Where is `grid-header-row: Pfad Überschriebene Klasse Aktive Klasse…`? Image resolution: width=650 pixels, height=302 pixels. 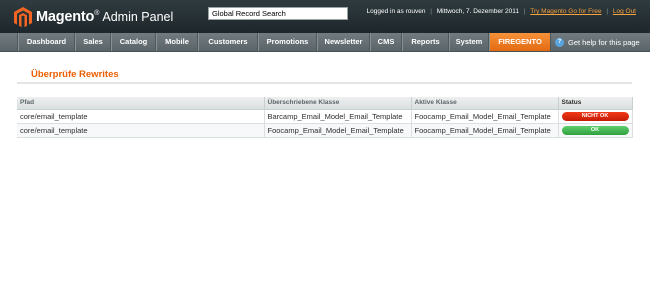 grid-header-row: Pfad Überschriebene Klasse Aktive Klasse… is located at coordinates (325, 103).